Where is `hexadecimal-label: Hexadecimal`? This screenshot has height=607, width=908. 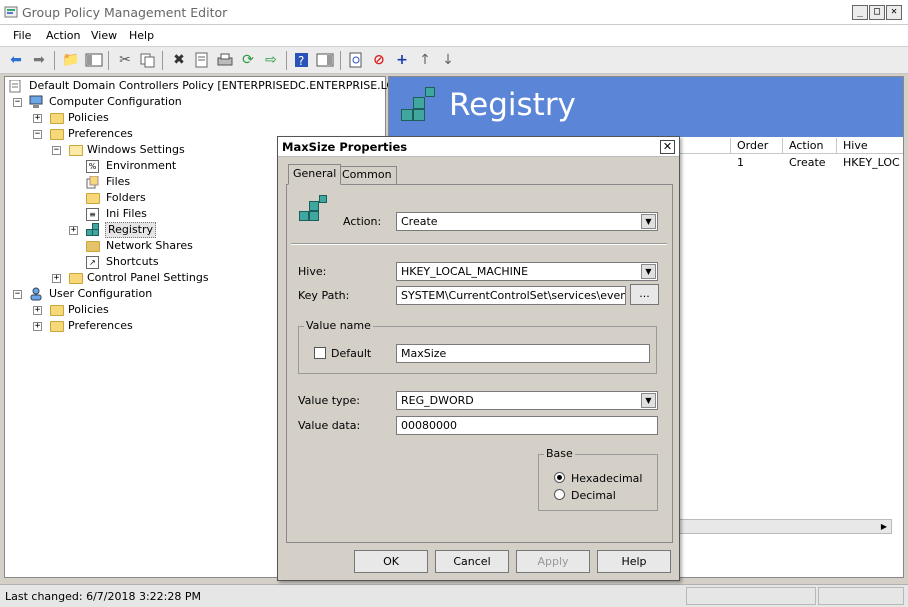 hexadecimal-label: Hexadecimal is located at coordinates (607, 478).